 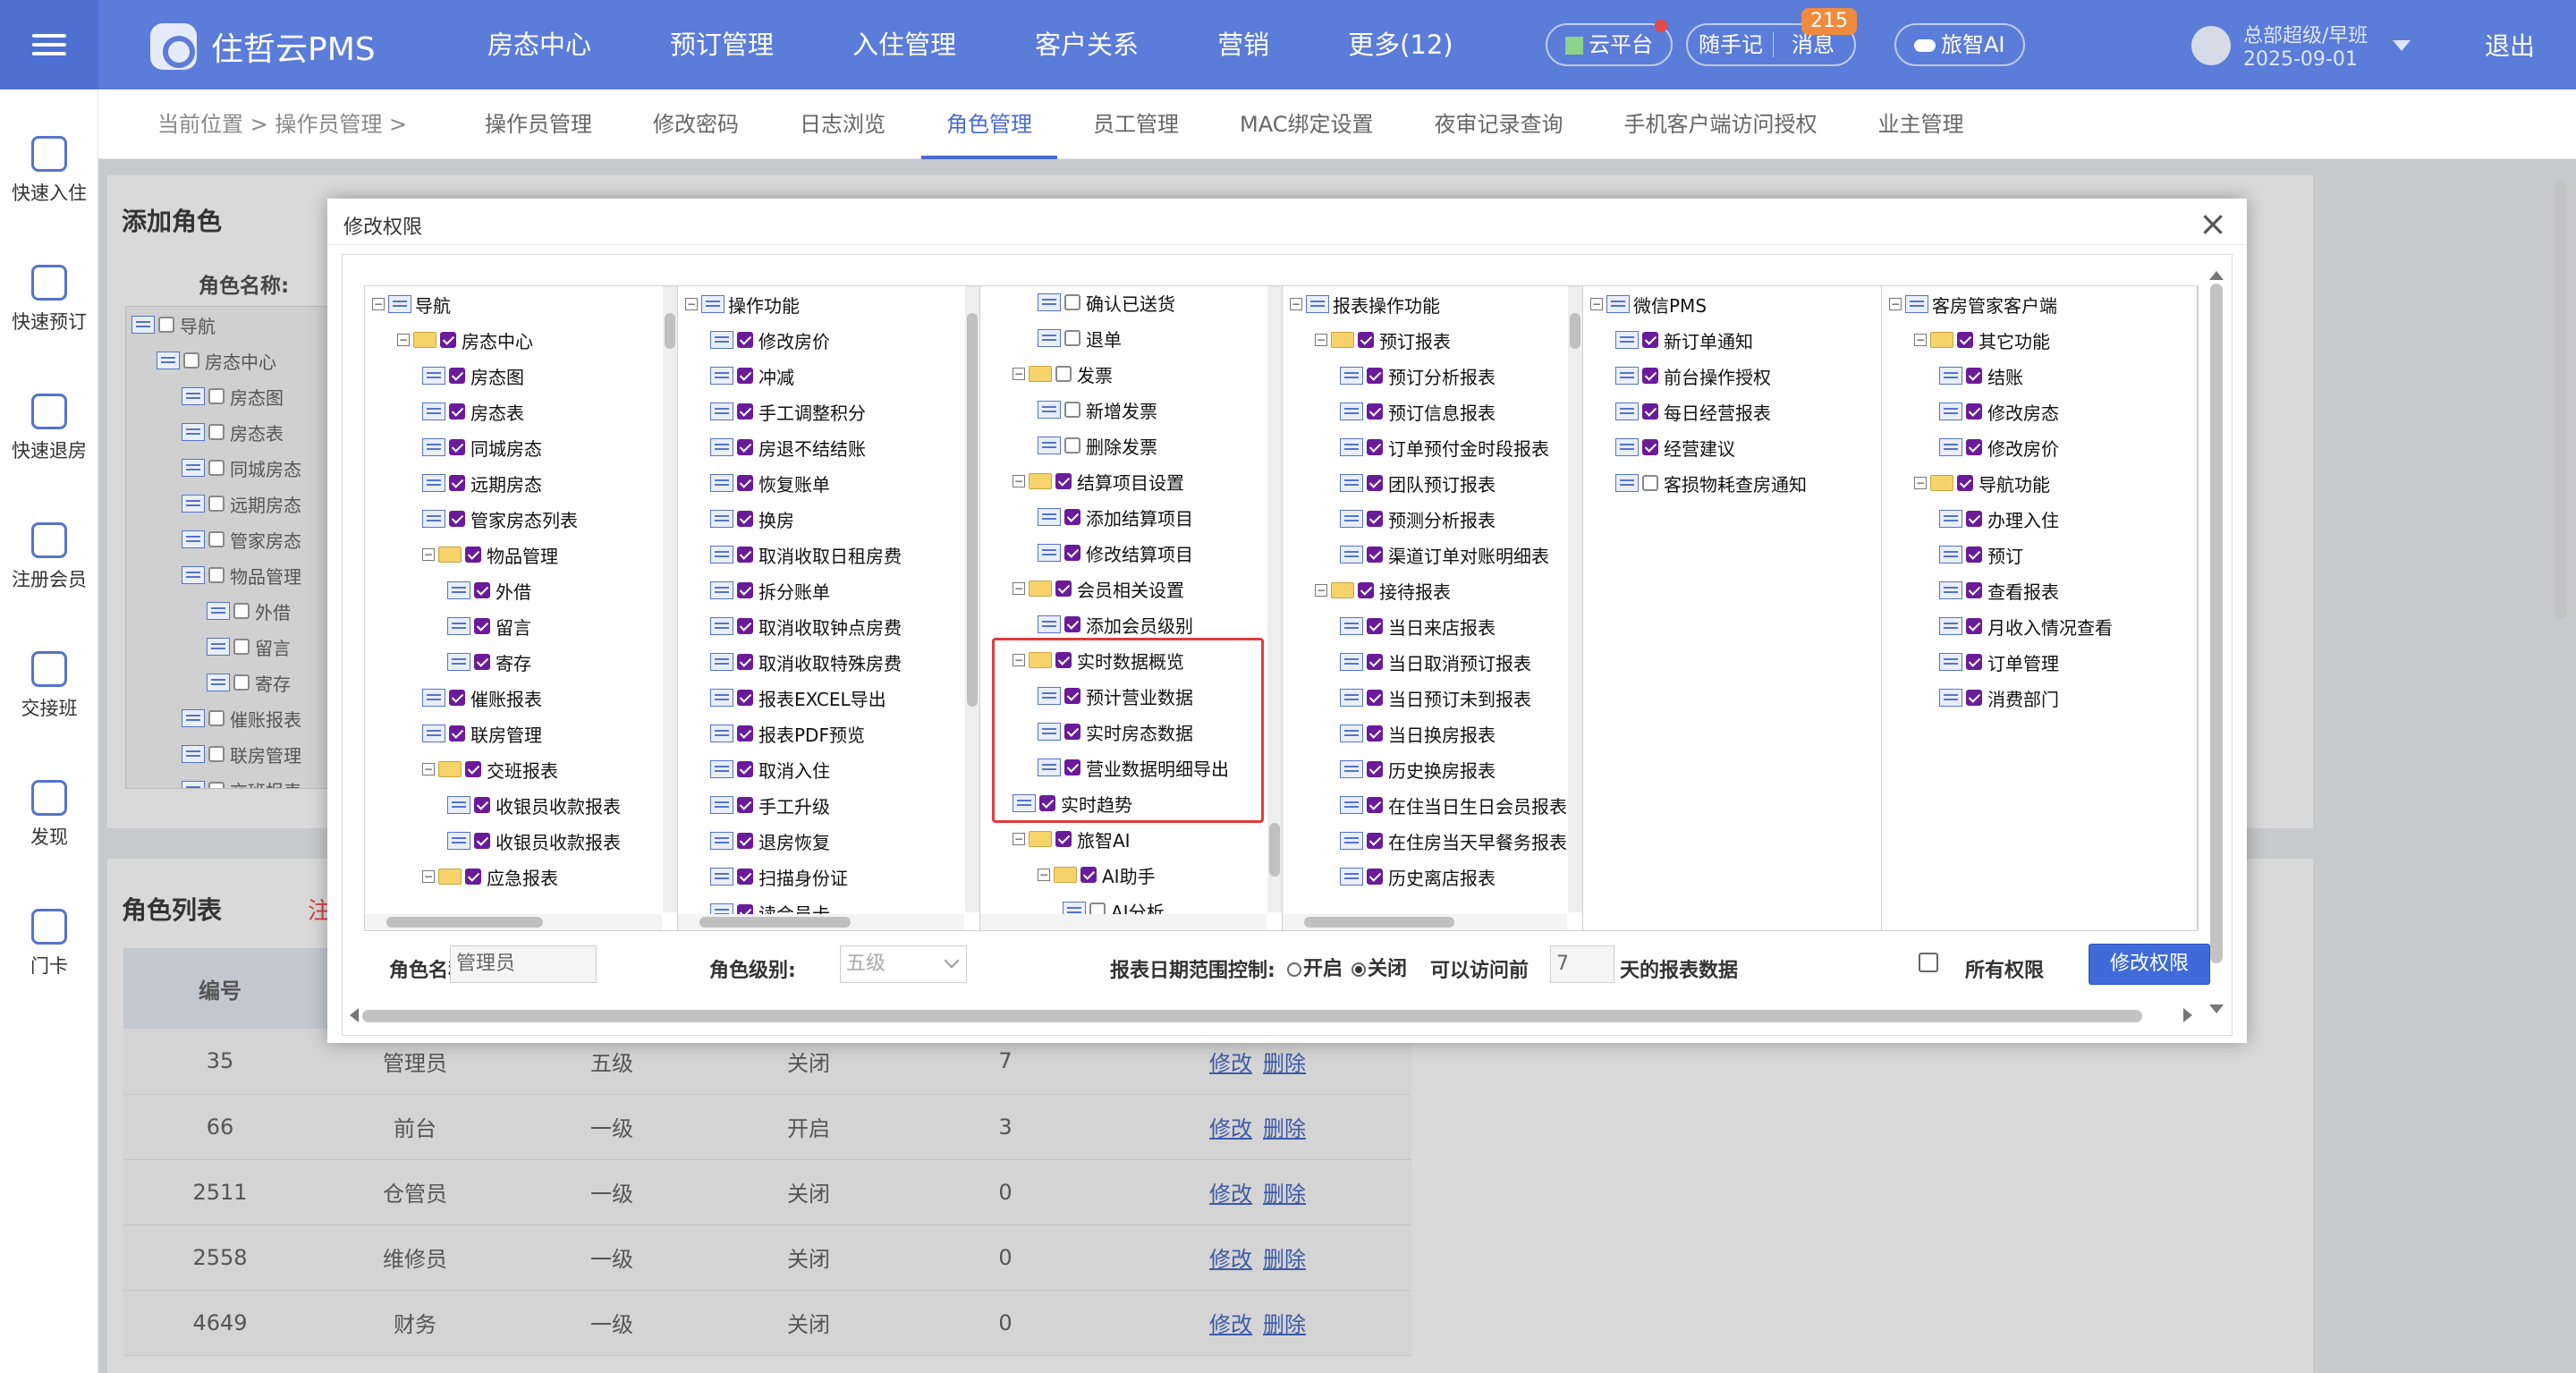 I want to click on tree-node: 经营建议, so click(x=1675, y=447).